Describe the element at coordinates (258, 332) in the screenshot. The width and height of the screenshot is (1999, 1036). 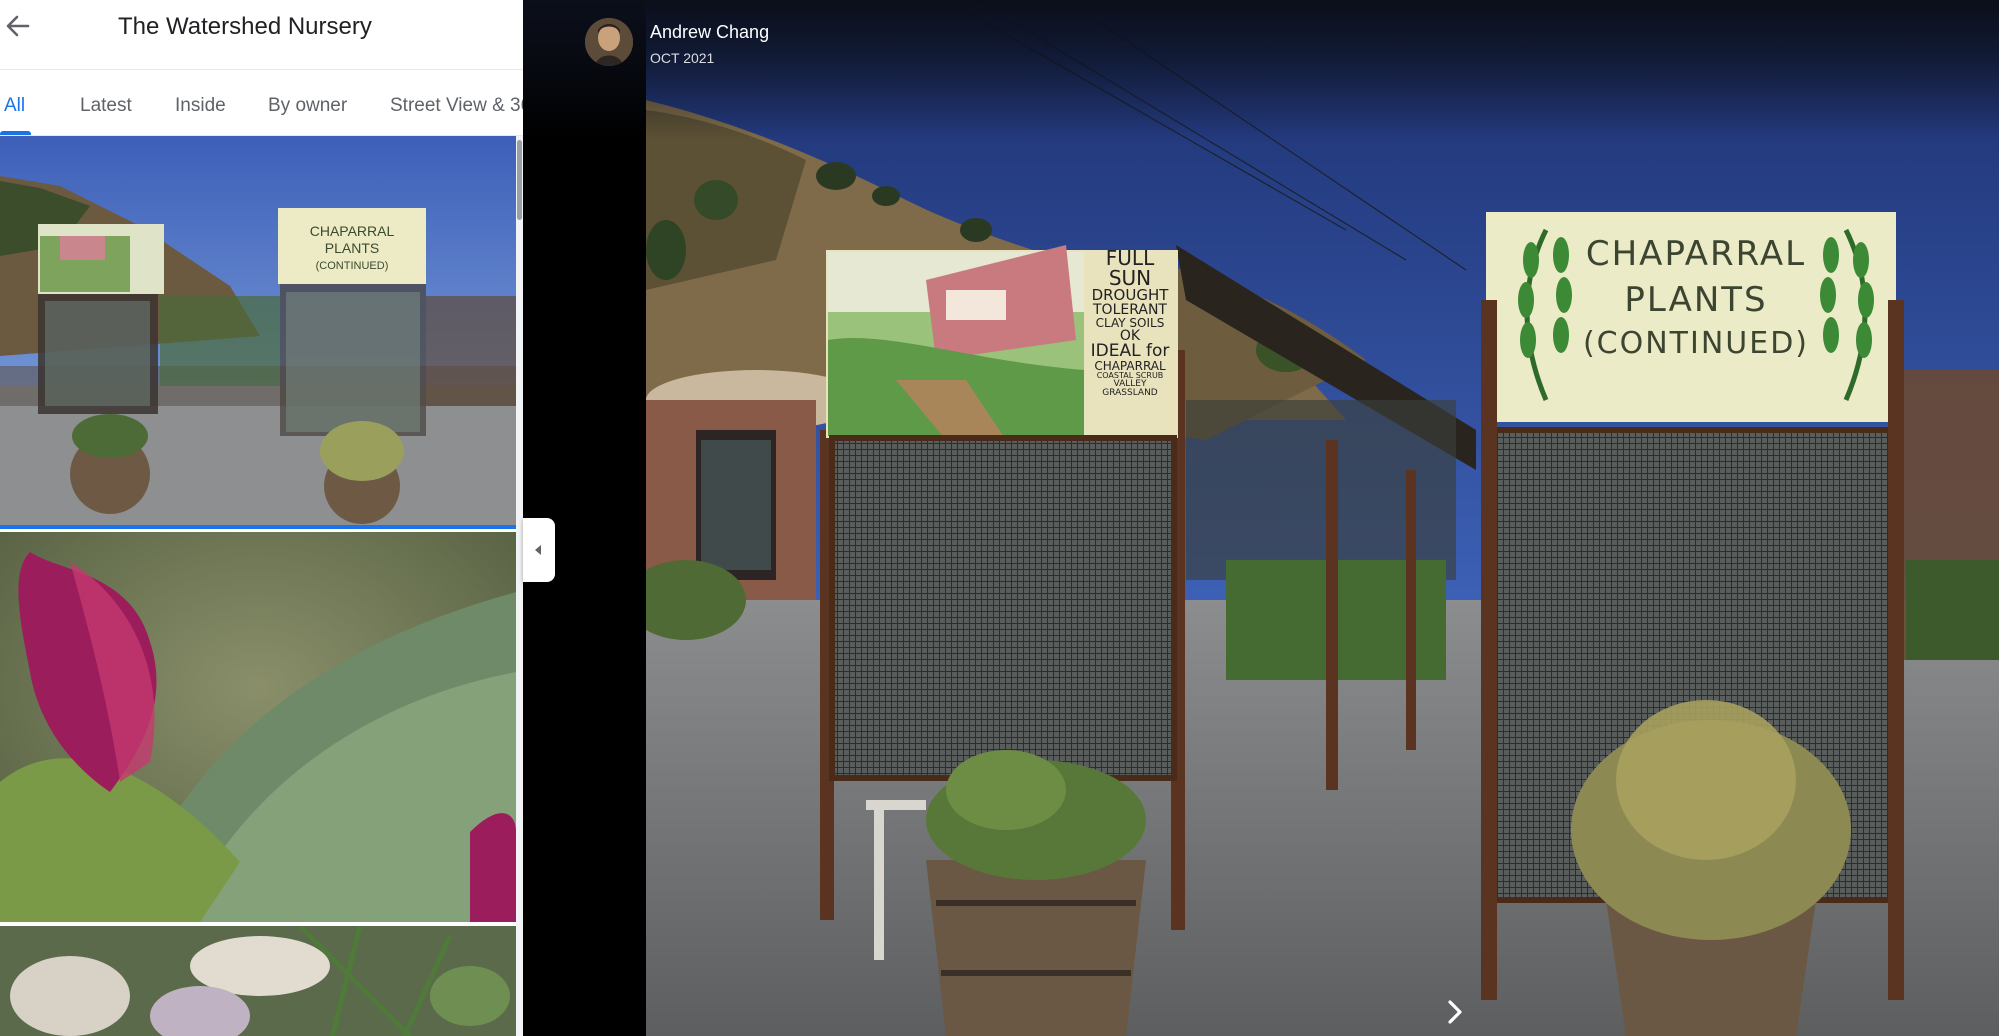
I see `photo-thumbnail-nursery: CHAPARRAL PLANTS (CONTINUED)` at that location.